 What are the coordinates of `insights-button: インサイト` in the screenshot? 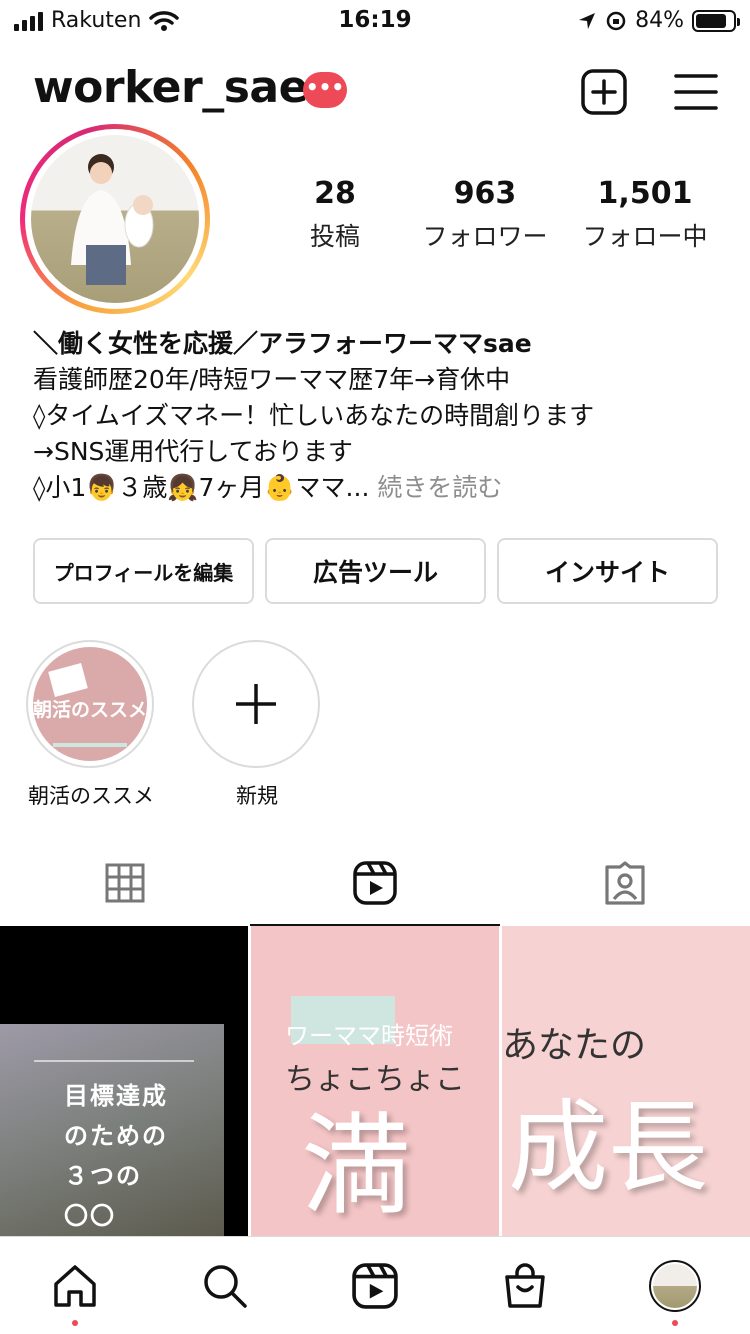 It's located at (607, 571).